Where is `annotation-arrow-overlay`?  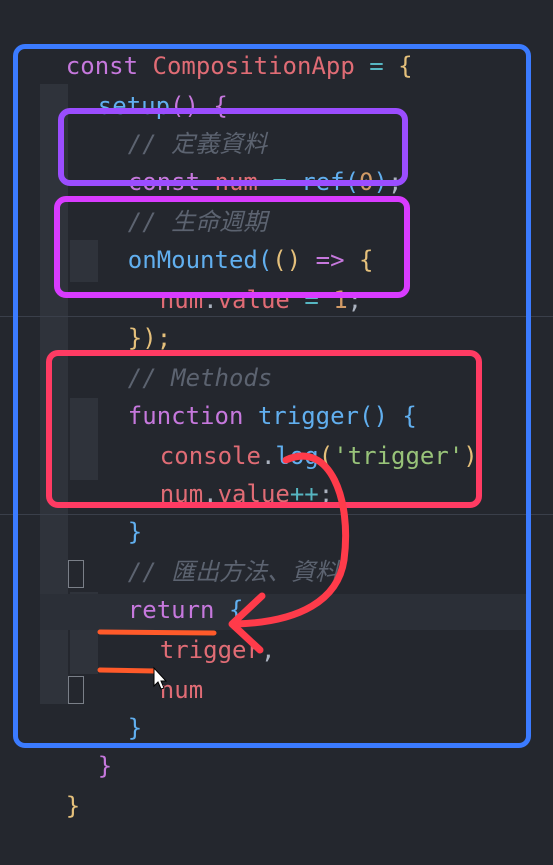 annotation-arrow-overlay is located at coordinates (223, 571).